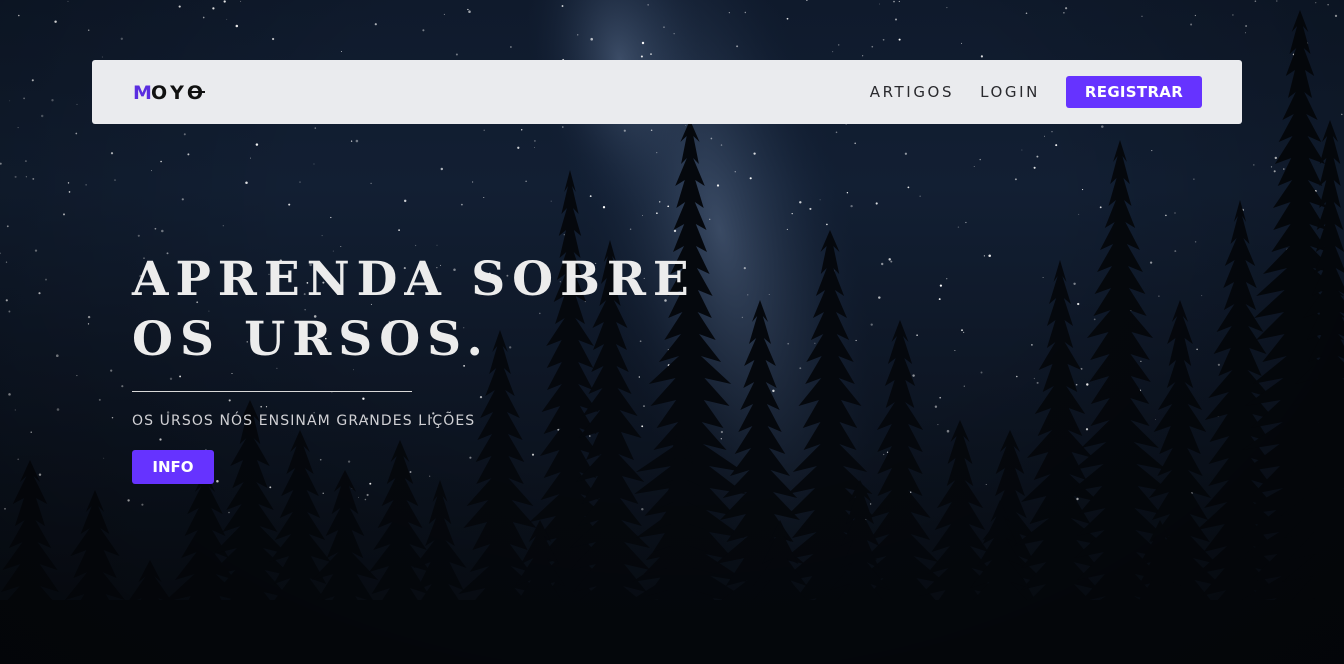 This screenshot has width=1344, height=664. Describe the element at coordinates (142, 92) in the screenshot. I see `svg-text: M` at that location.